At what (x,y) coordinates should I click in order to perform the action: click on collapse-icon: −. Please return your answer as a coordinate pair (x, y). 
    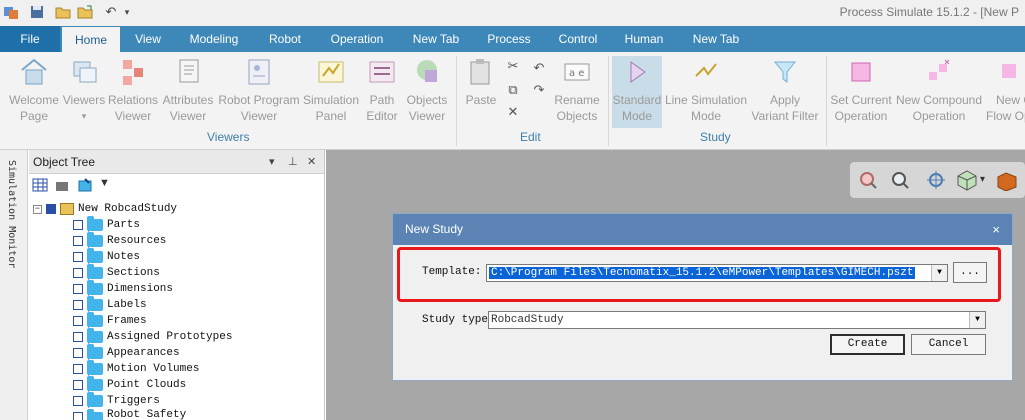
    Looking at the image, I should click on (37, 209).